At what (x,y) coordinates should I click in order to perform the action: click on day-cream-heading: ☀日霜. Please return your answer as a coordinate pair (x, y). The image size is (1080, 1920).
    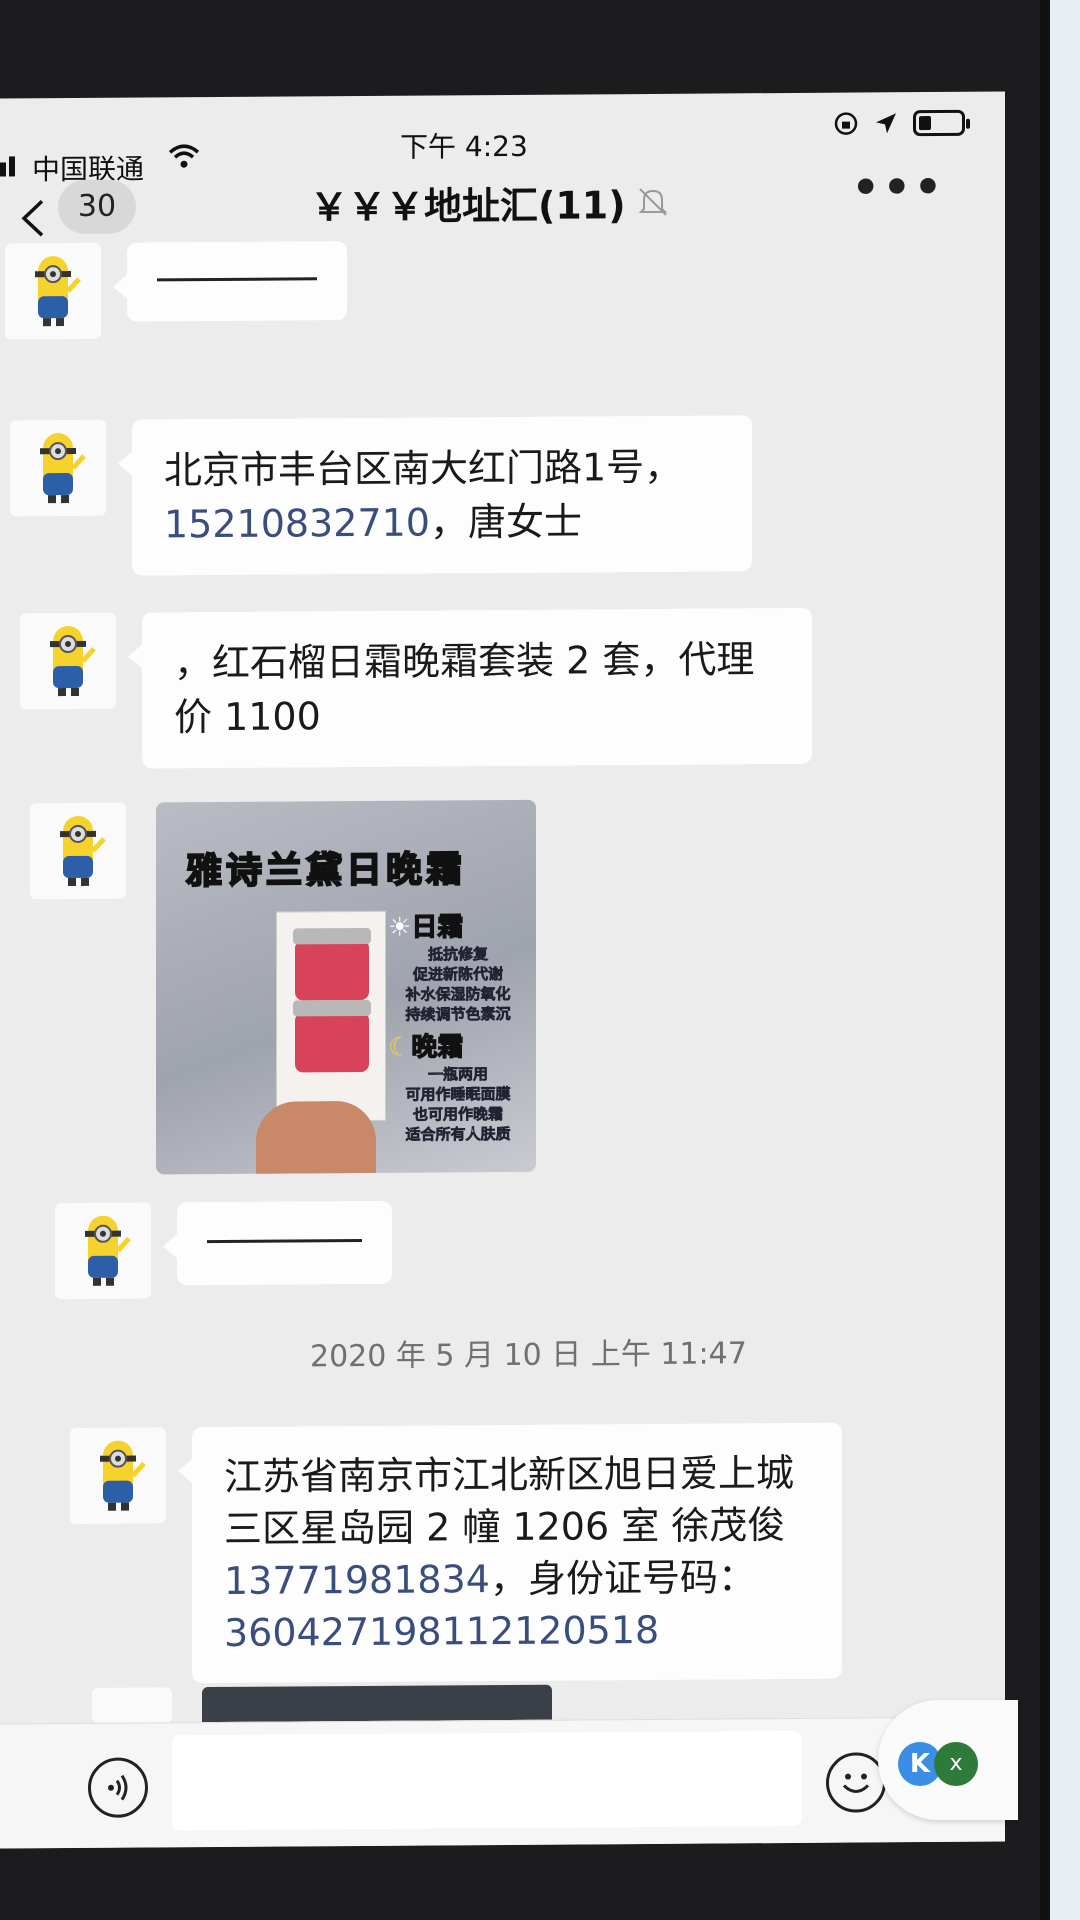
    Looking at the image, I should click on (426, 928).